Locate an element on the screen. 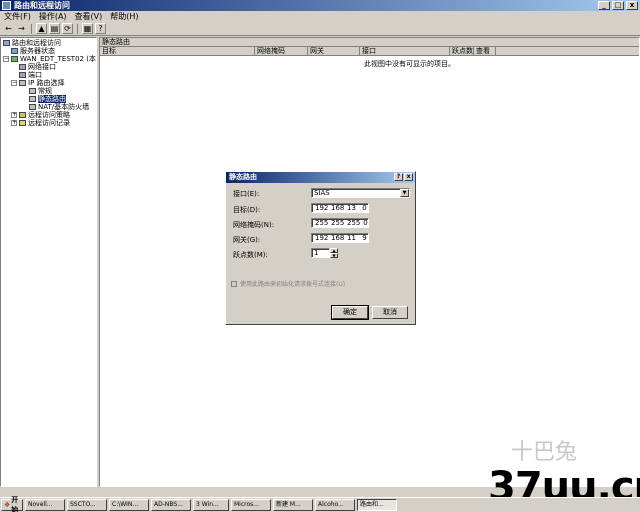 This screenshot has height=512, width=640. tree-item-ip-routing: − IP 路由选择 is located at coordinates (38, 83).